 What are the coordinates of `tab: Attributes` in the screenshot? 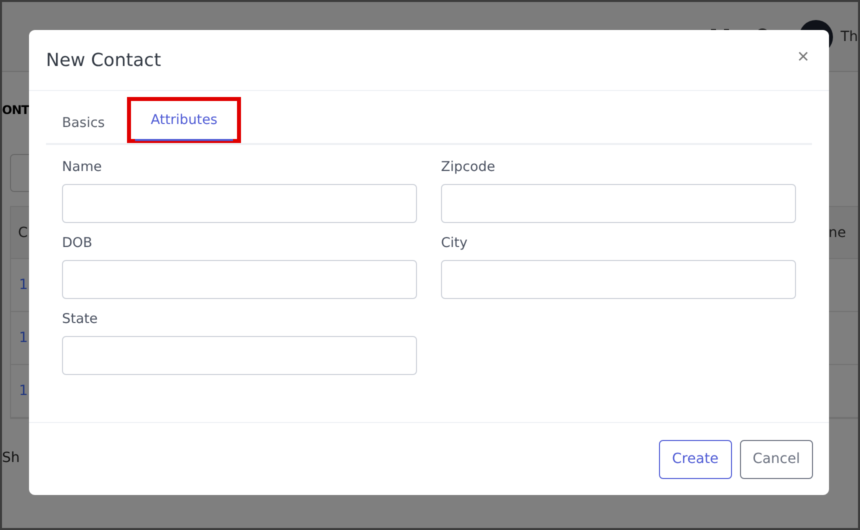 It's located at (184, 121).